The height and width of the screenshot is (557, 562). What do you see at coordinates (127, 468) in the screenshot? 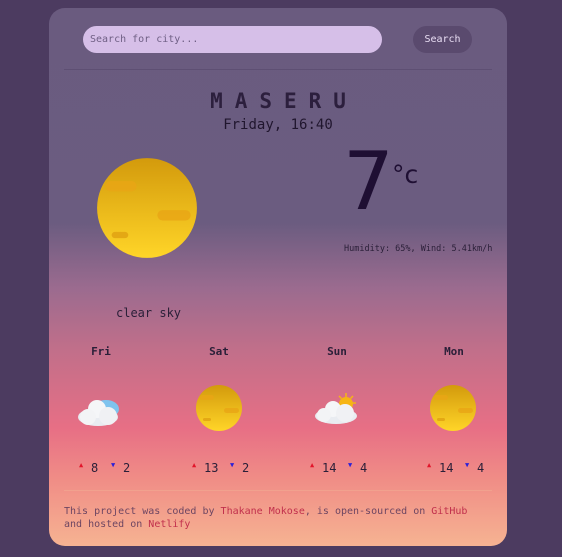
I see `forecast-low-fri: 2` at bounding box center [127, 468].